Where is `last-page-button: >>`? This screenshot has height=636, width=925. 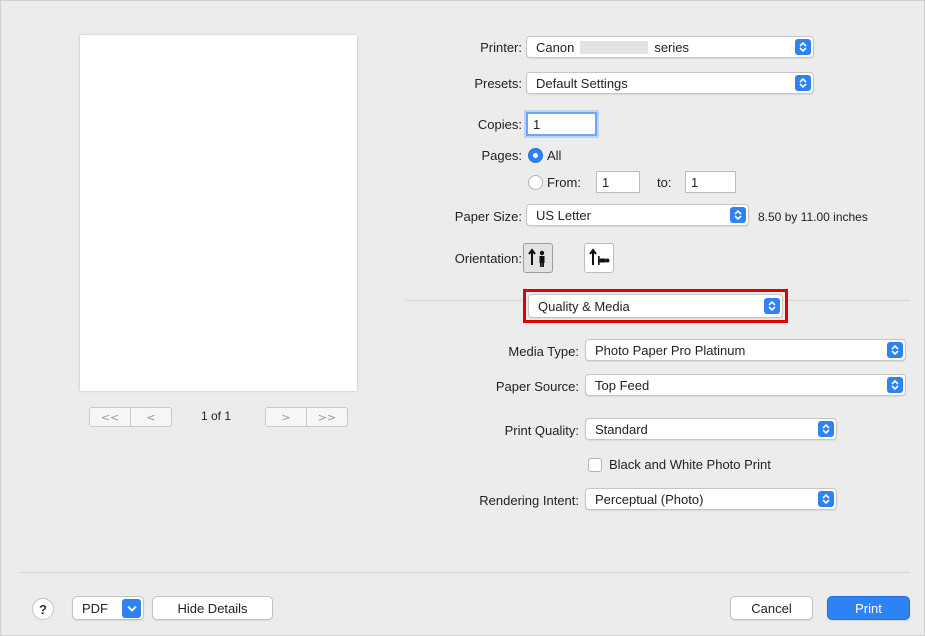
last-page-button: >> is located at coordinates (326, 417).